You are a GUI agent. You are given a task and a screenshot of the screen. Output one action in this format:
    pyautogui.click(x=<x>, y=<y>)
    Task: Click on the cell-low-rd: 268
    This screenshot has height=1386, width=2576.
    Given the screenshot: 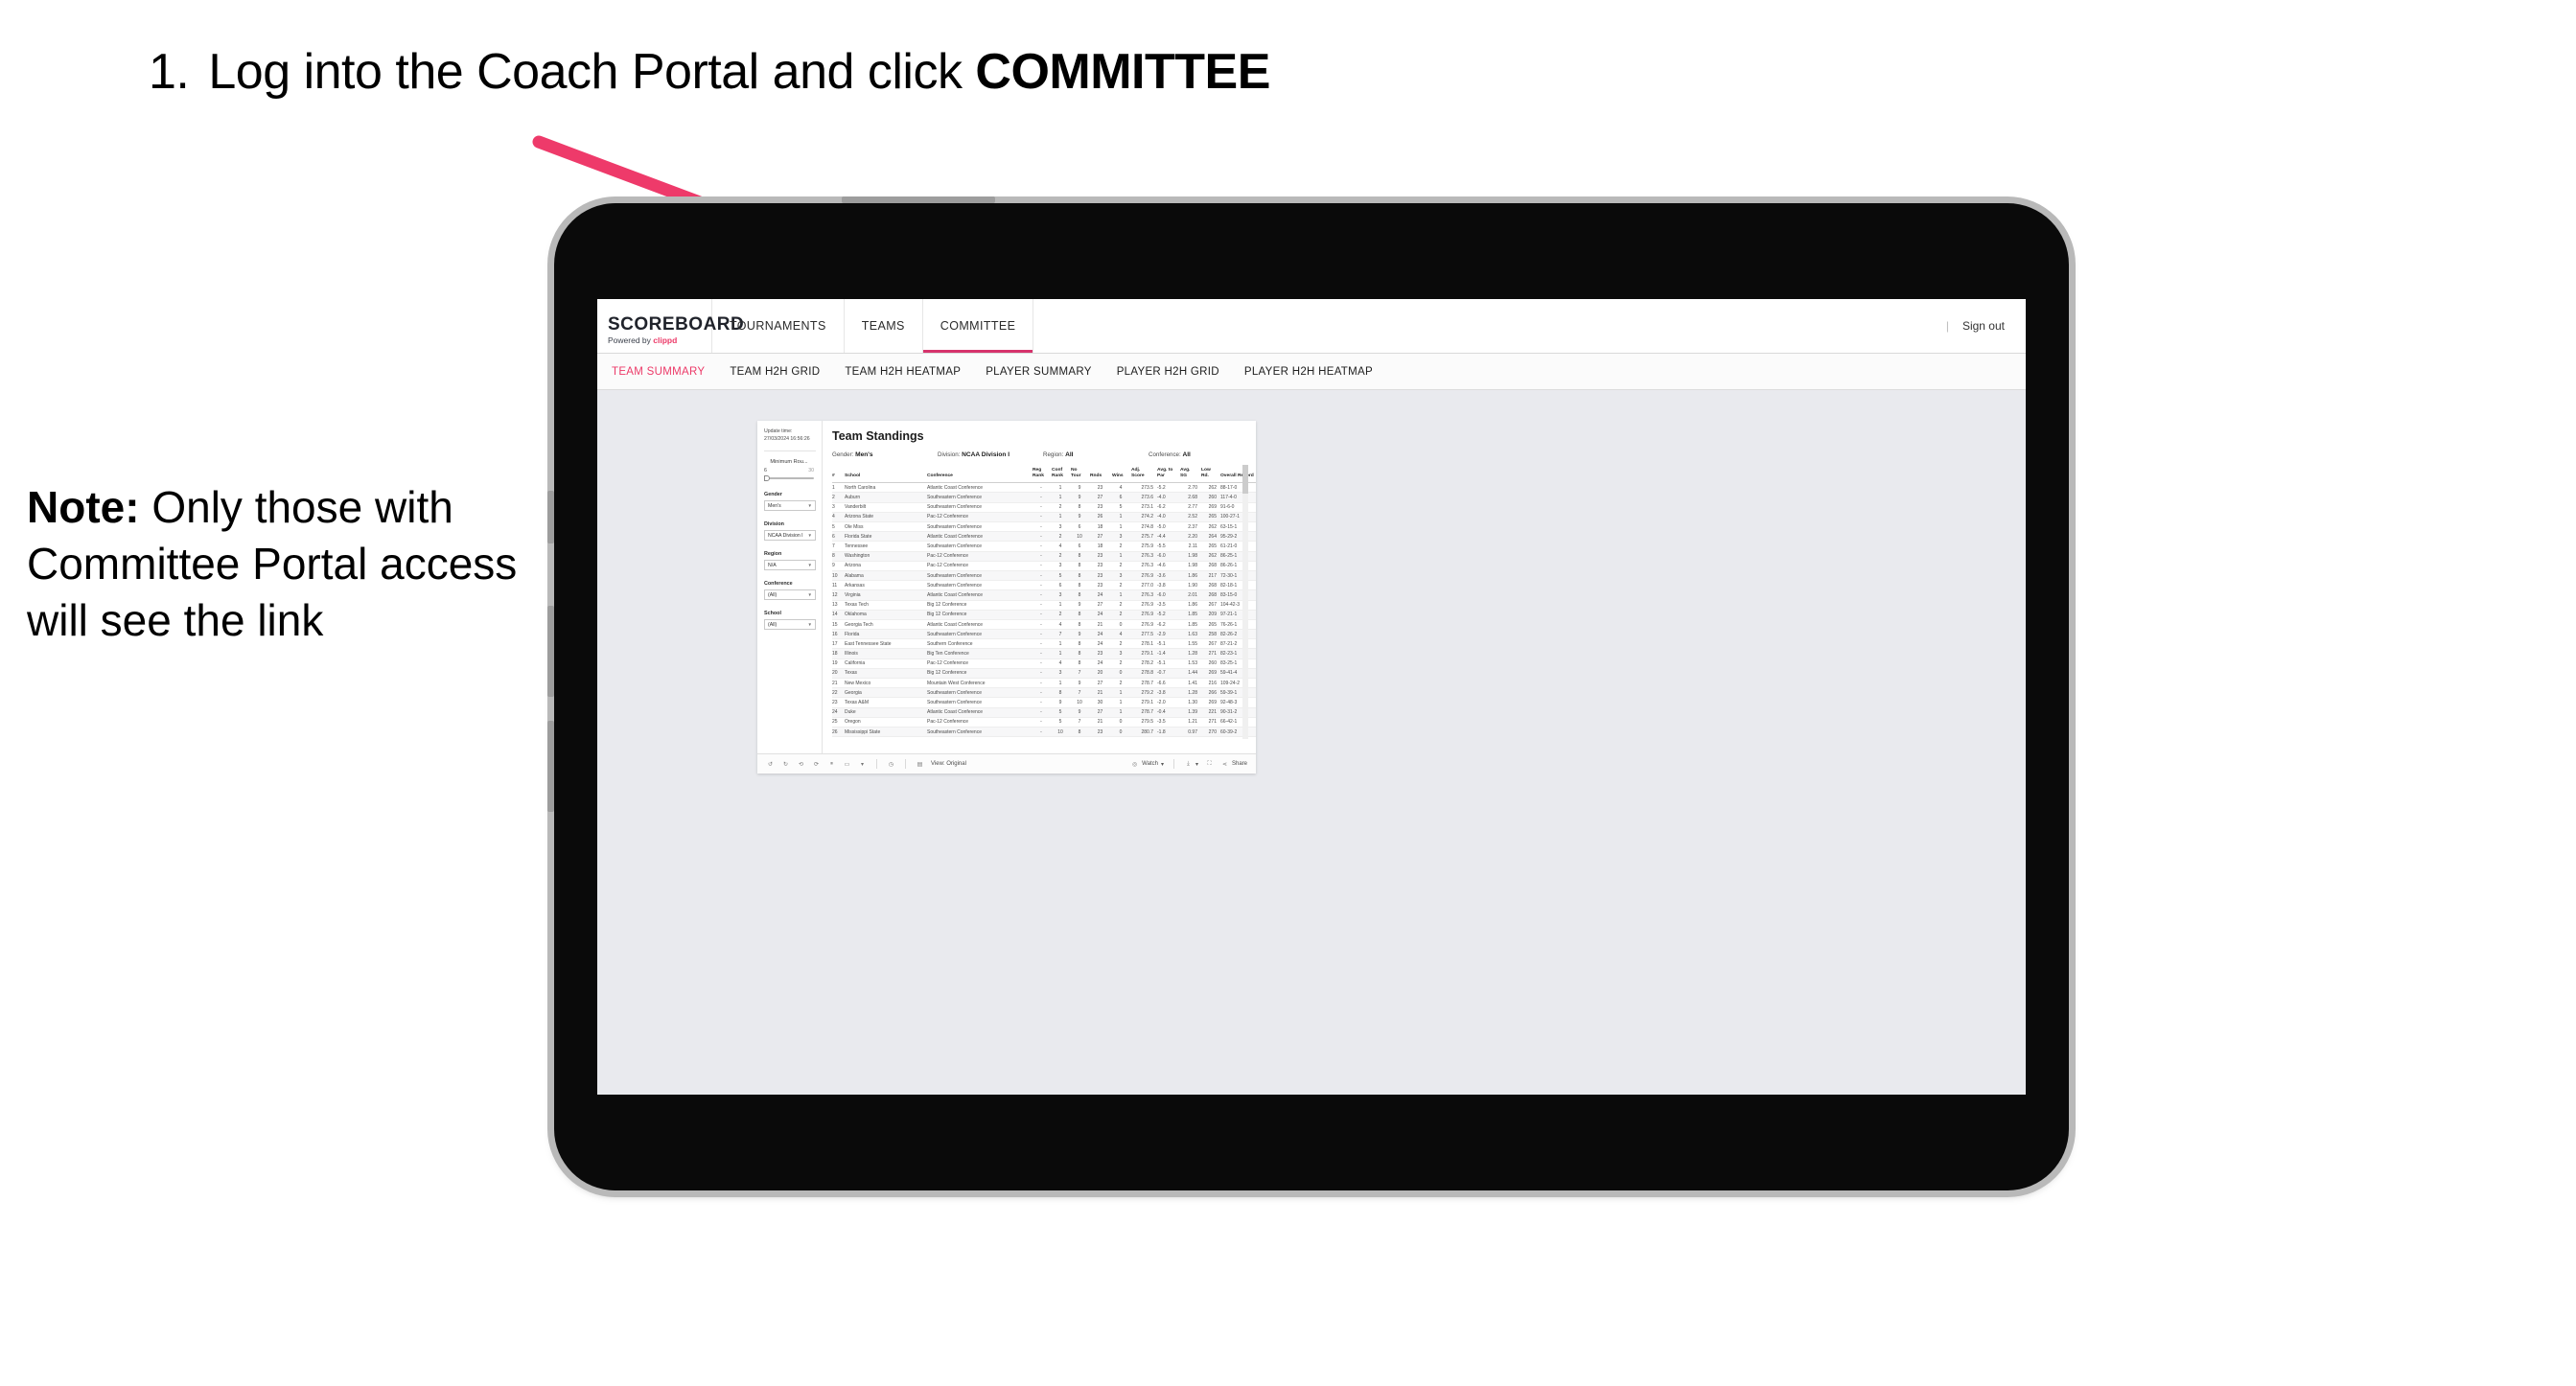 What is the action you would take?
    pyautogui.click(x=1211, y=586)
    